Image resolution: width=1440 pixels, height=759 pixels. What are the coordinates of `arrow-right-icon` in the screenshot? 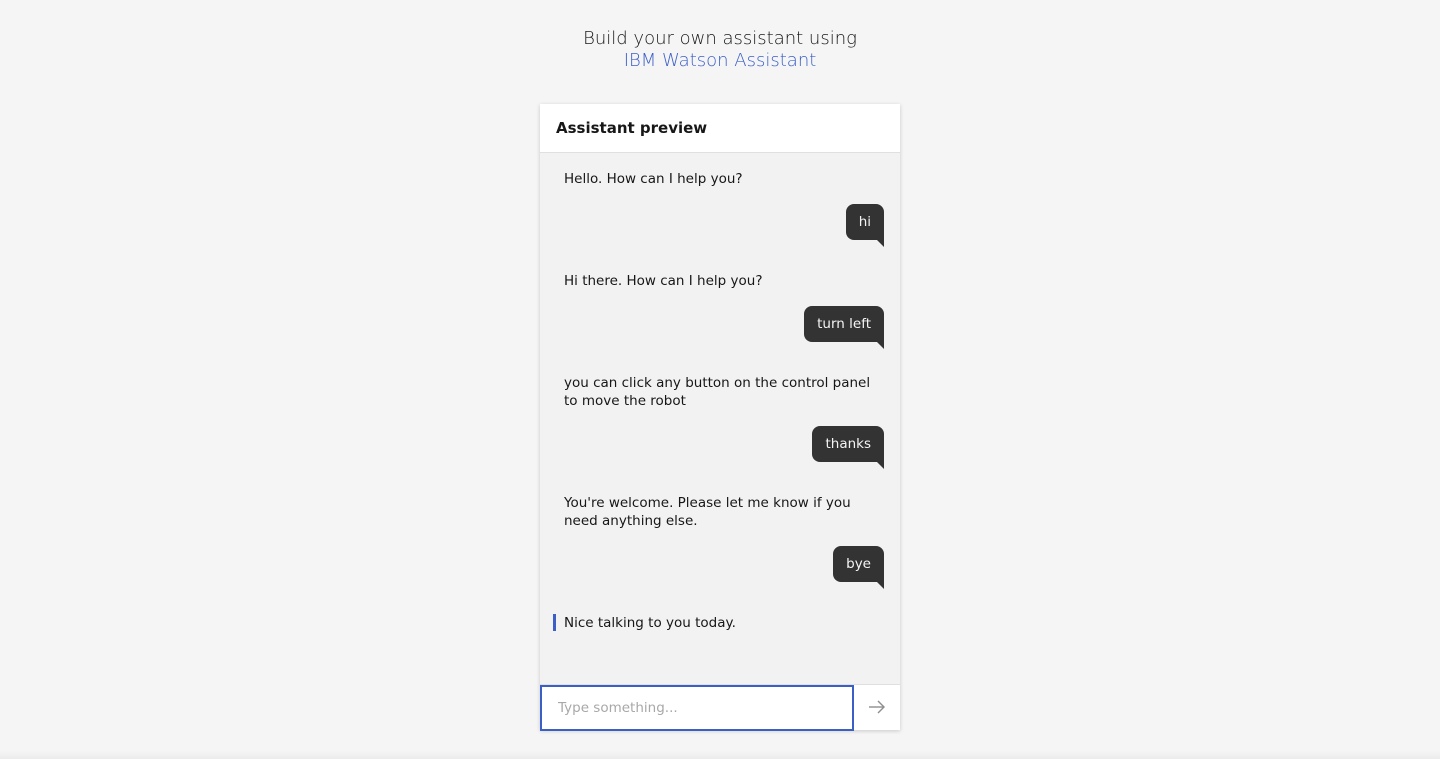 It's located at (877, 708).